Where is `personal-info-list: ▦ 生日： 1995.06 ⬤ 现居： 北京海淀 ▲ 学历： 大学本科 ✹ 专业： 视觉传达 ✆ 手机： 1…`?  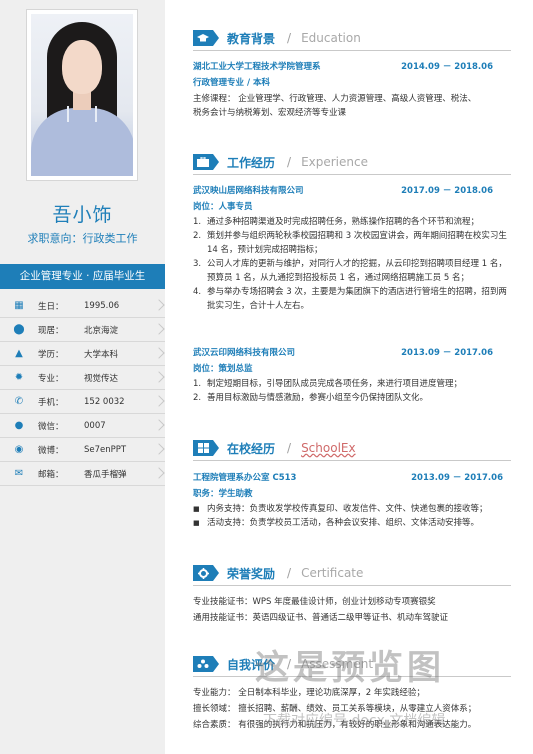 personal-info-list: ▦ 生日： 1995.06 ⬤ 现居： 北京海淀 ▲ 学历： 大学本科 ✹ 专业： 视觉传达 ✆ 手机： 1… is located at coordinates (82, 390).